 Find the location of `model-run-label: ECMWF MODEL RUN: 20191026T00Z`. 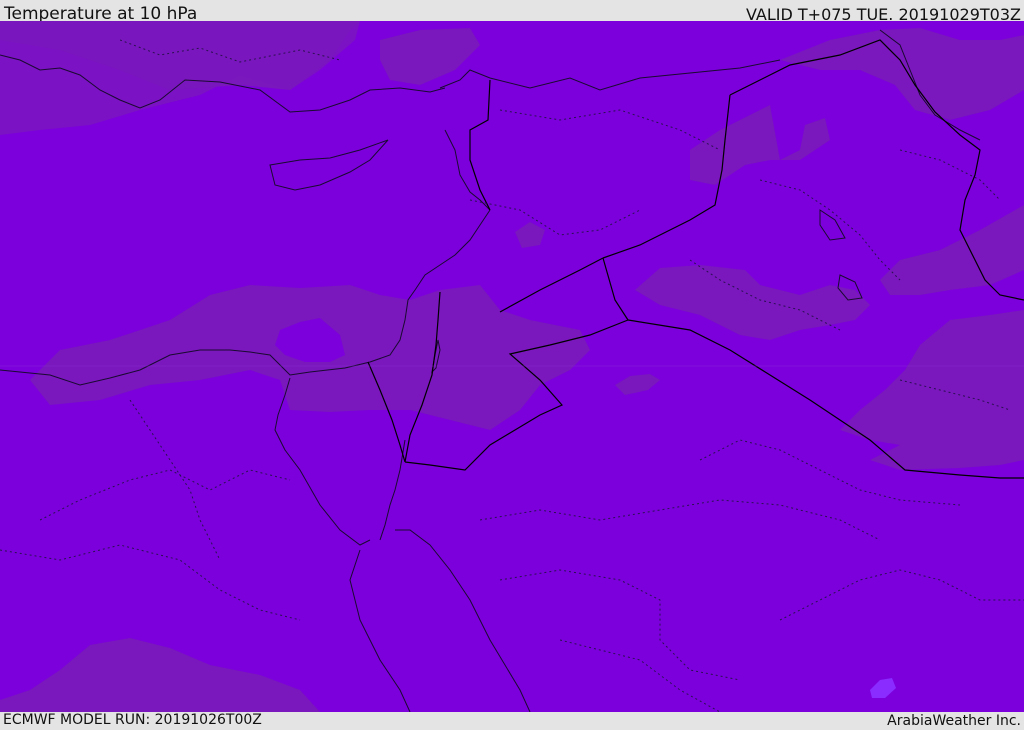

model-run-label: ECMWF MODEL RUN: 20191026T00Z is located at coordinates (132, 720).